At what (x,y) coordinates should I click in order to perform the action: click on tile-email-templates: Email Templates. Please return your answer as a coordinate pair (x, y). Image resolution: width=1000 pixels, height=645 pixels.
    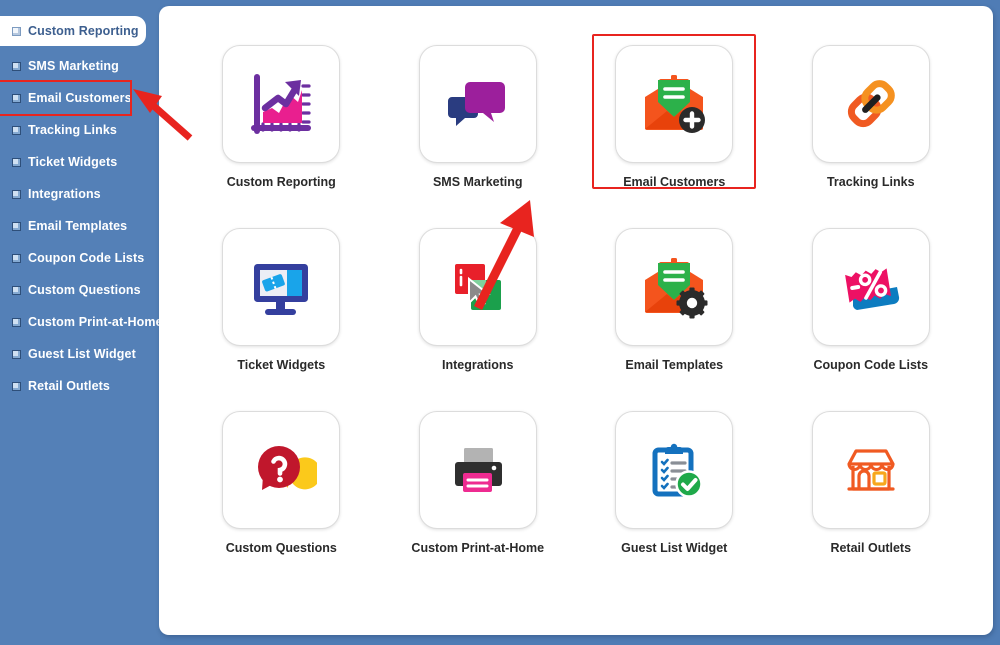
    Looking at the image, I should click on (674, 294).